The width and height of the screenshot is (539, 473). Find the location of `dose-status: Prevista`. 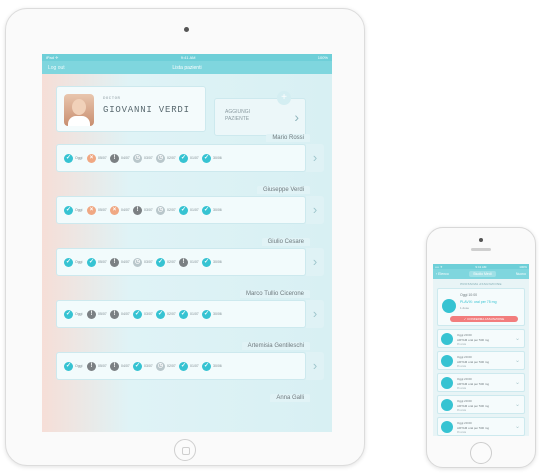

dose-status: Prevista is located at coordinates (462, 432).